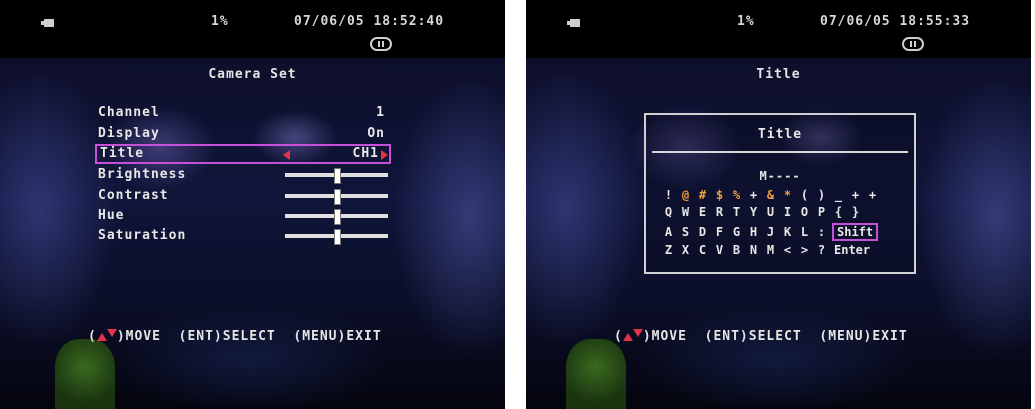  What do you see at coordinates (365, 153) in the screenshot?
I see `menu-value: CH1` at bounding box center [365, 153].